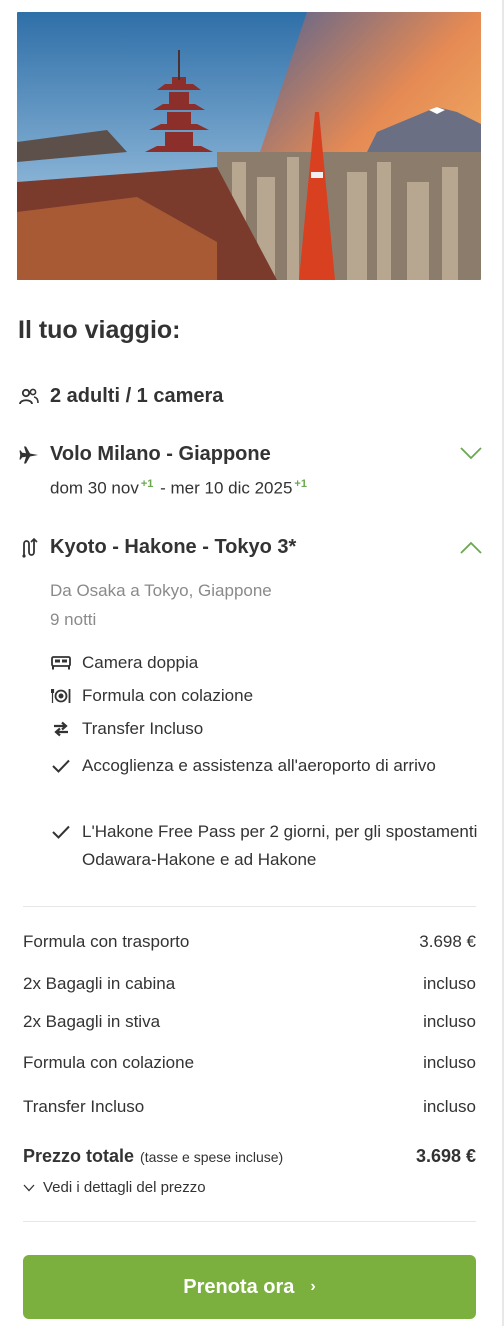  Describe the element at coordinates (471, 550) in the screenshot. I see `tour-chevron-up-icon` at that location.